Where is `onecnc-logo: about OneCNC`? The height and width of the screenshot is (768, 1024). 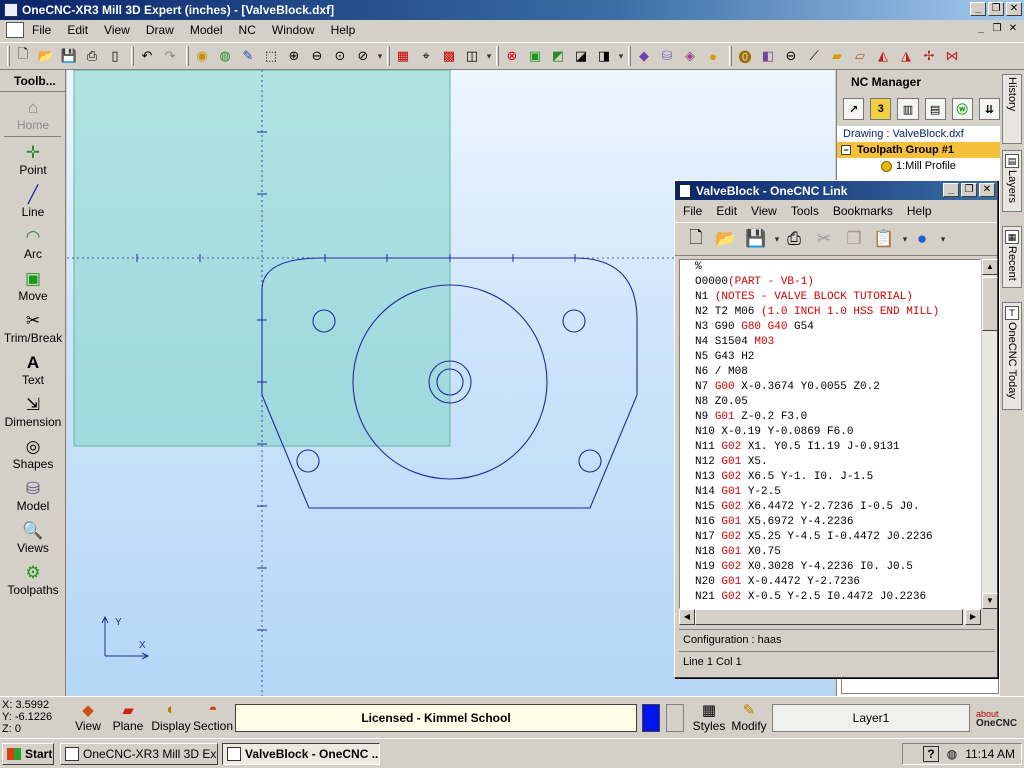
onecnc-logo: about OneCNC is located at coordinates (996, 719).